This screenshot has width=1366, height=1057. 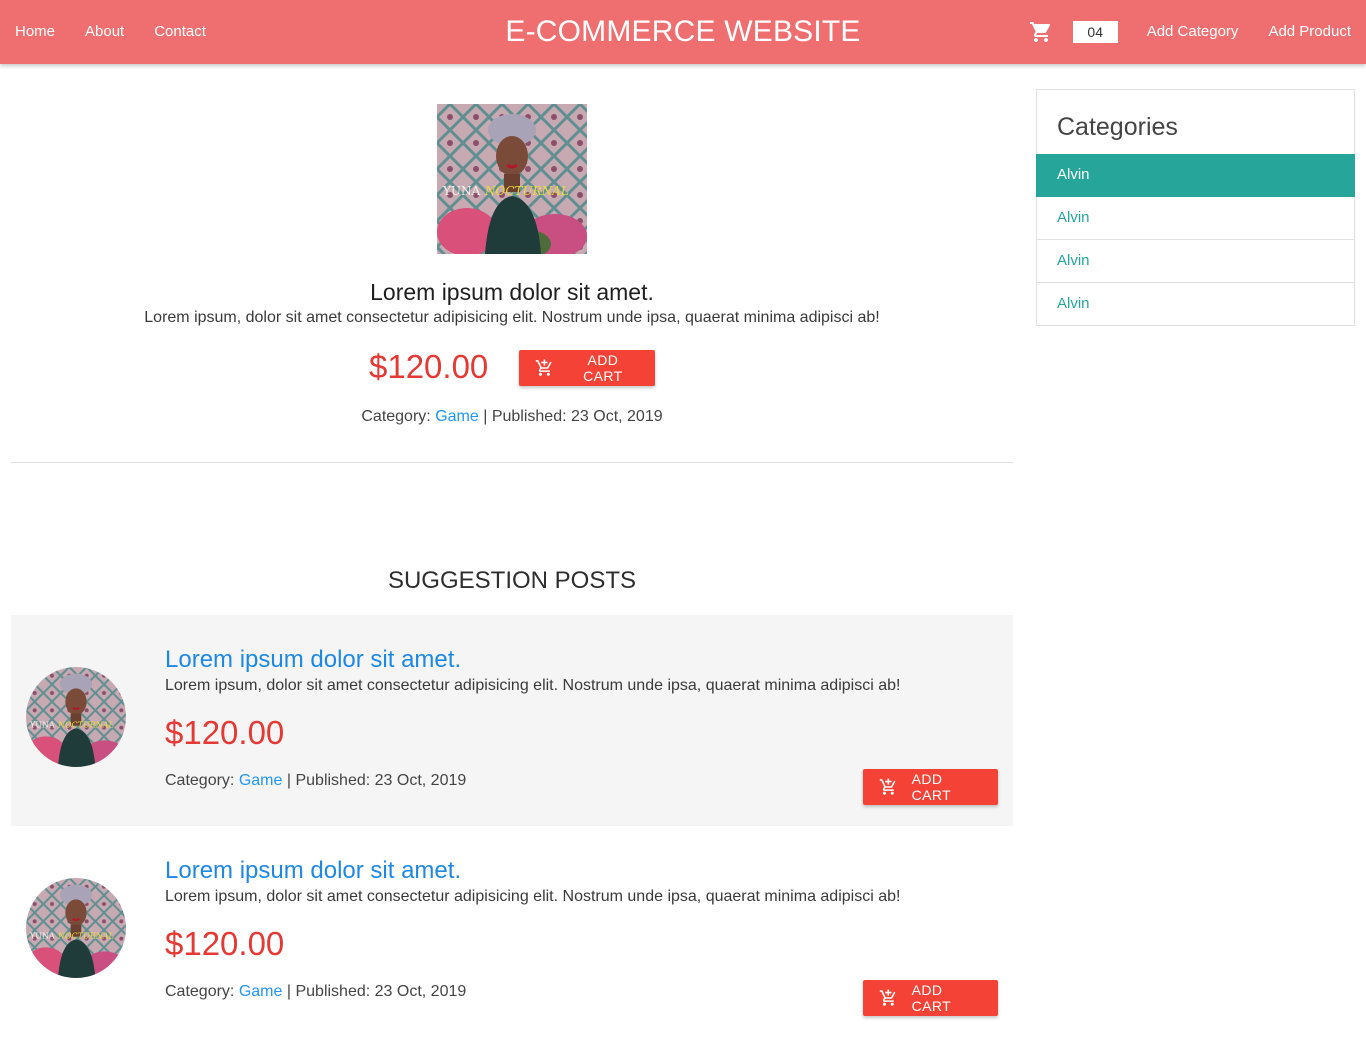 What do you see at coordinates (35, 32) in the screenshot?
I see `nav-link-home: Home` at bounding box center [35, 32].